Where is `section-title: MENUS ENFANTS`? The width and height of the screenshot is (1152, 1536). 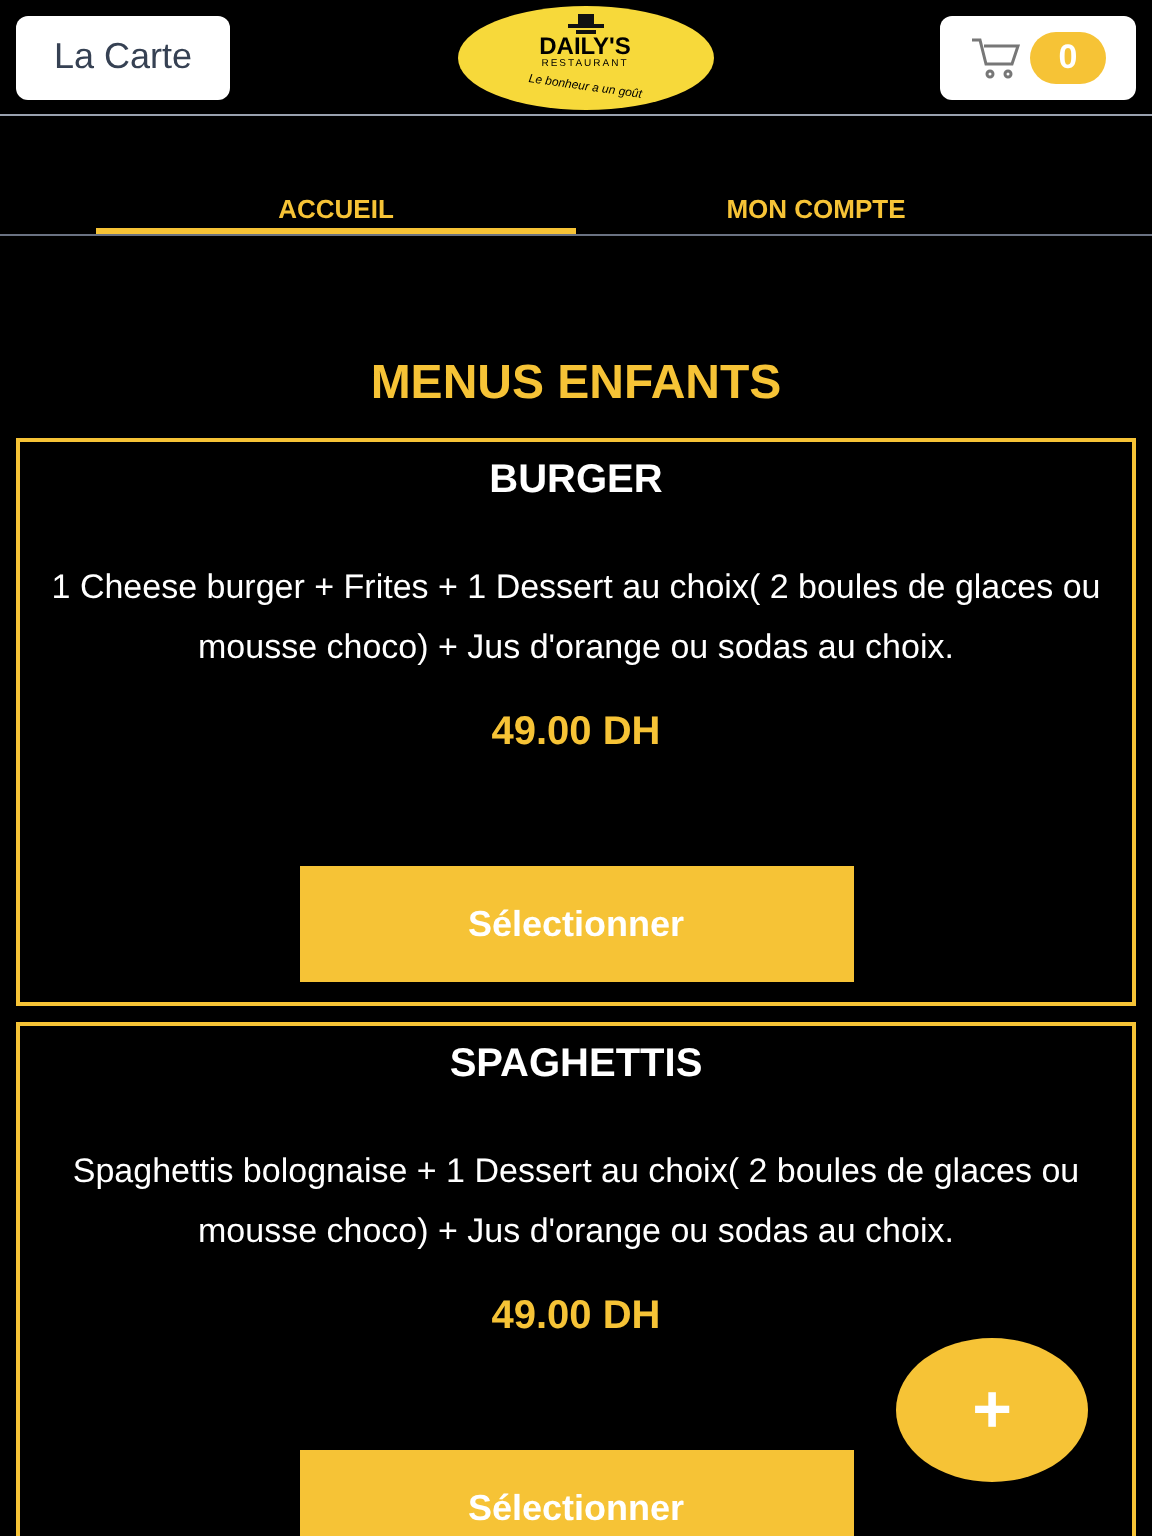
section-title: MENUS ENFANTS is located at coordinates (576, 384).